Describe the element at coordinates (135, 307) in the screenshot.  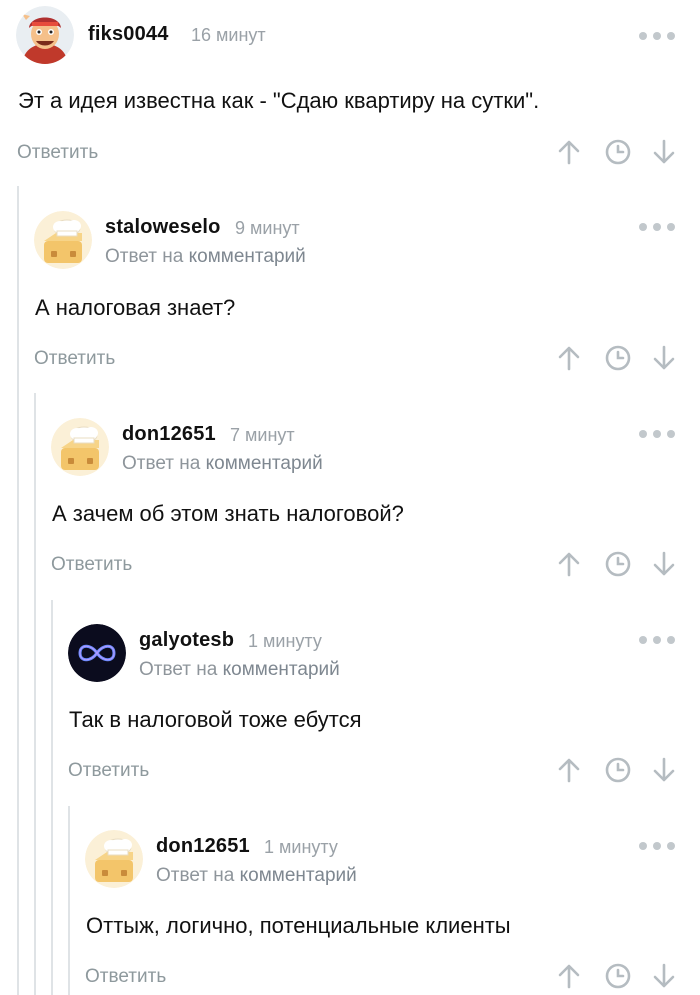
I see `comment-text: А налоговая знает?` at that location.